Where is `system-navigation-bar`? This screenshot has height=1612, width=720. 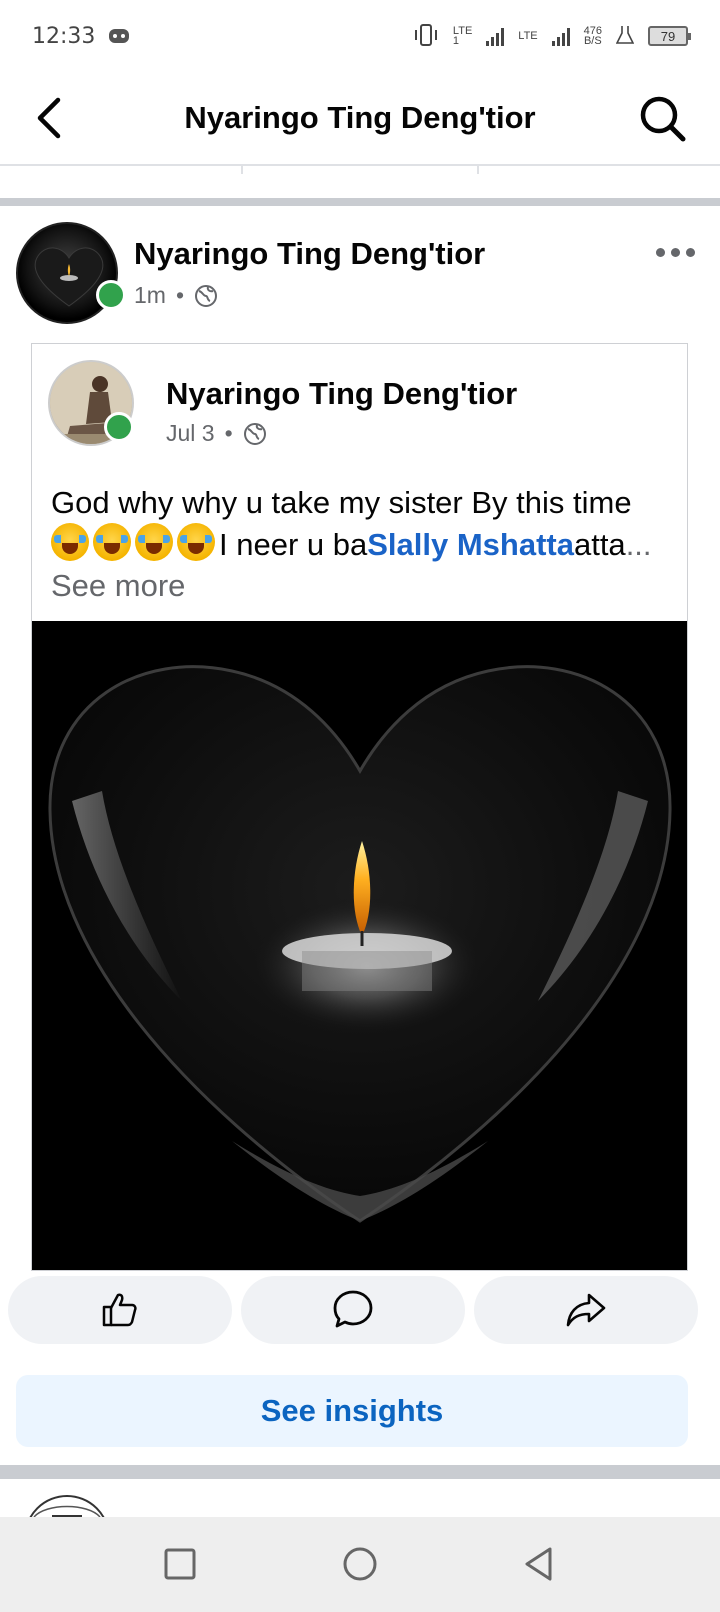
system-navigation-bar is located at coordinates (360, 1564).